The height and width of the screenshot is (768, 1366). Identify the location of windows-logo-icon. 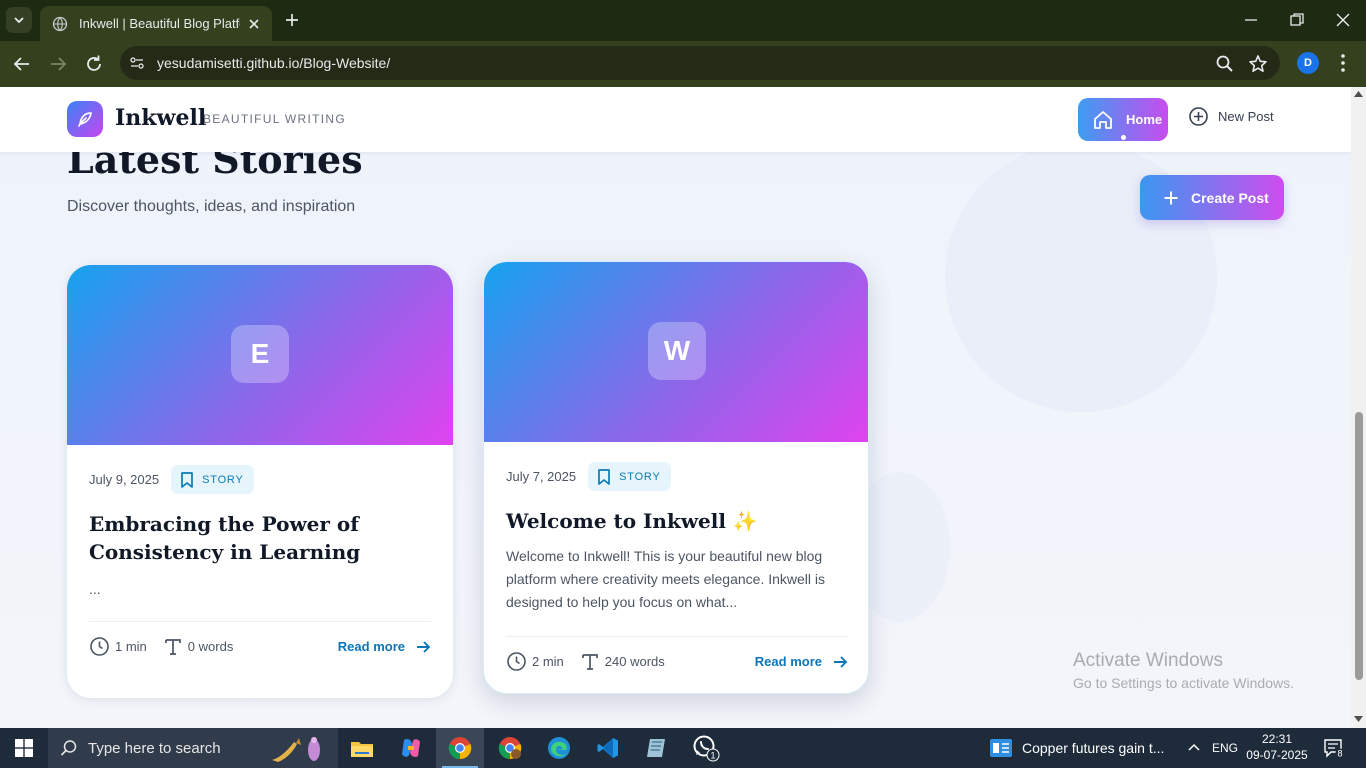
(24, 748).